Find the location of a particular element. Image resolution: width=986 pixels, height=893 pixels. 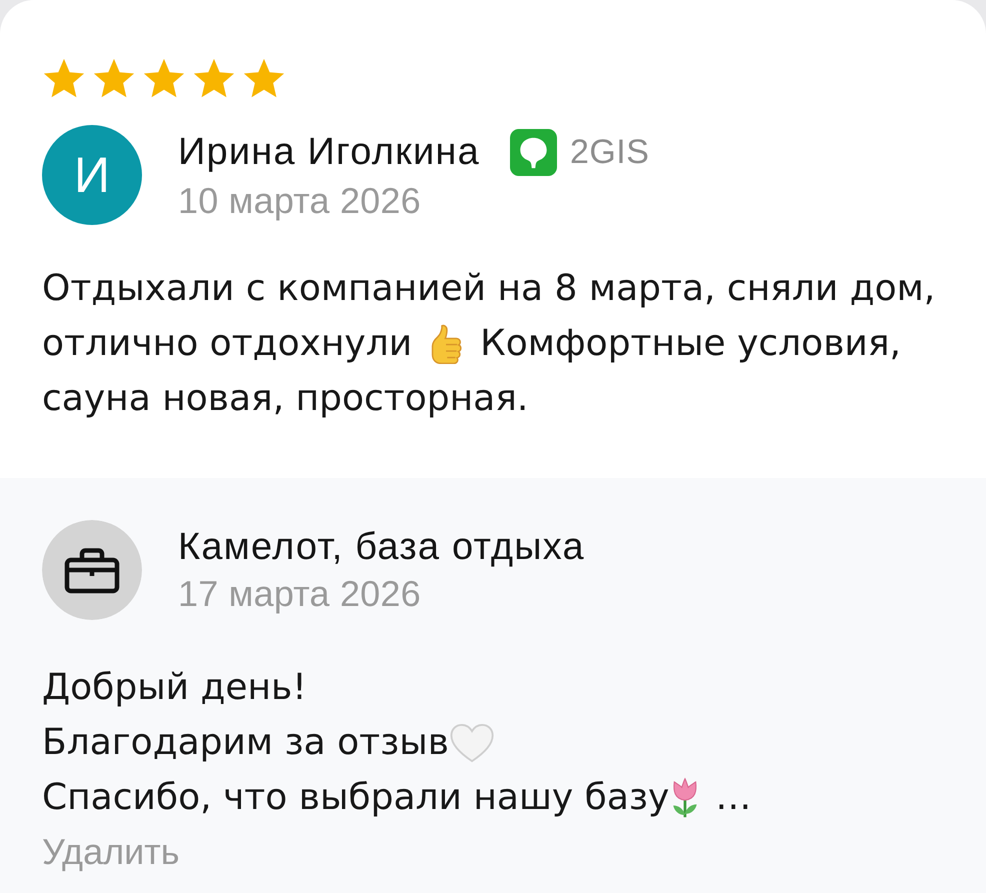

logo-icon is located at coordinates (533, 152).